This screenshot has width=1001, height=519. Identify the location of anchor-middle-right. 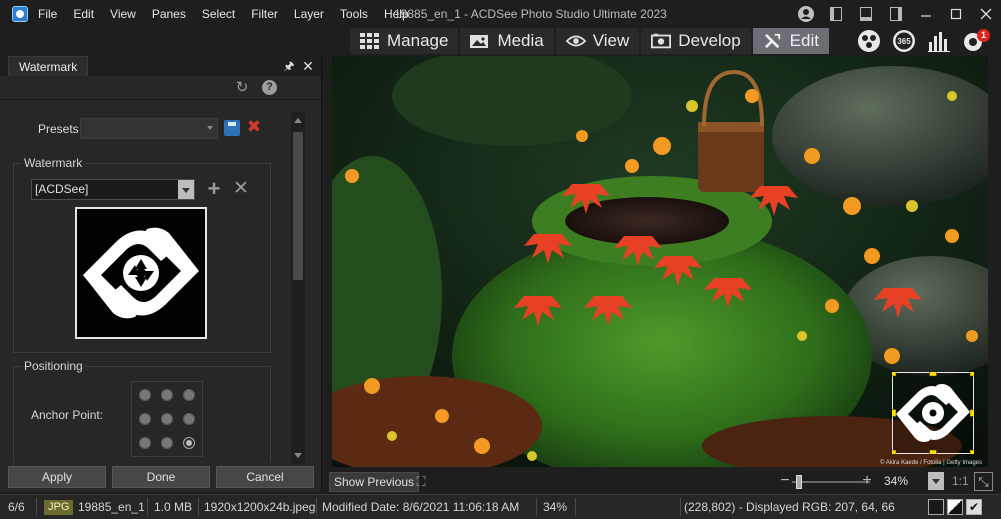
(189, 419).